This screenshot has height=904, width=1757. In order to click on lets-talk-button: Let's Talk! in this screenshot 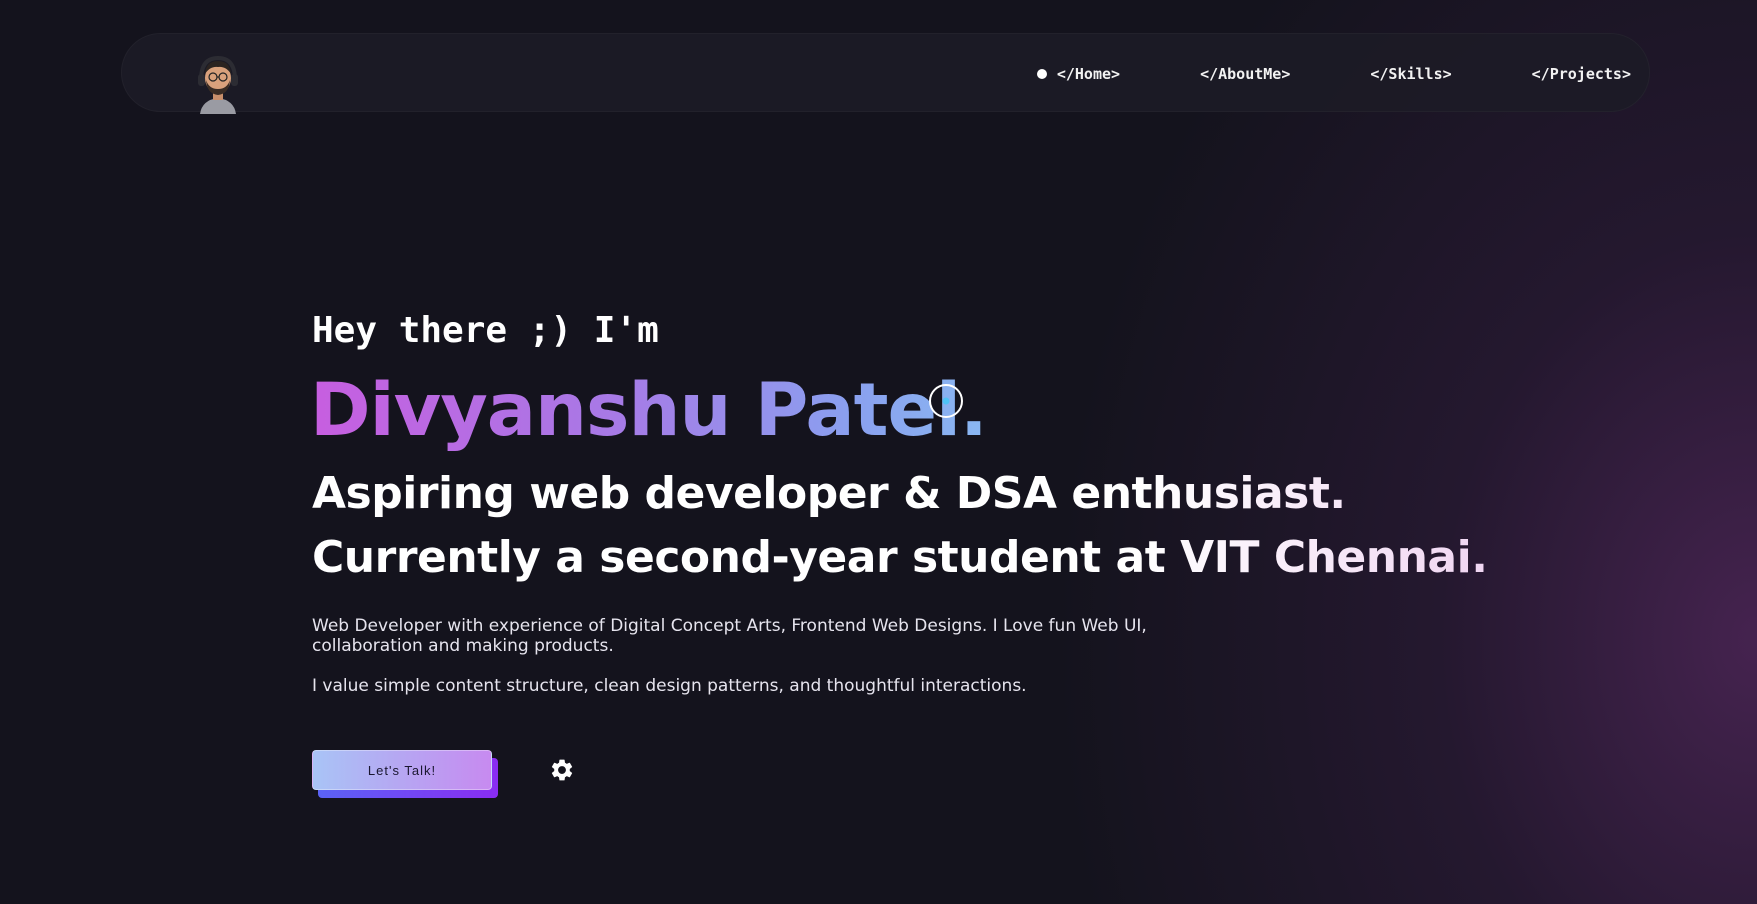, I will do `click(402, 770)`.